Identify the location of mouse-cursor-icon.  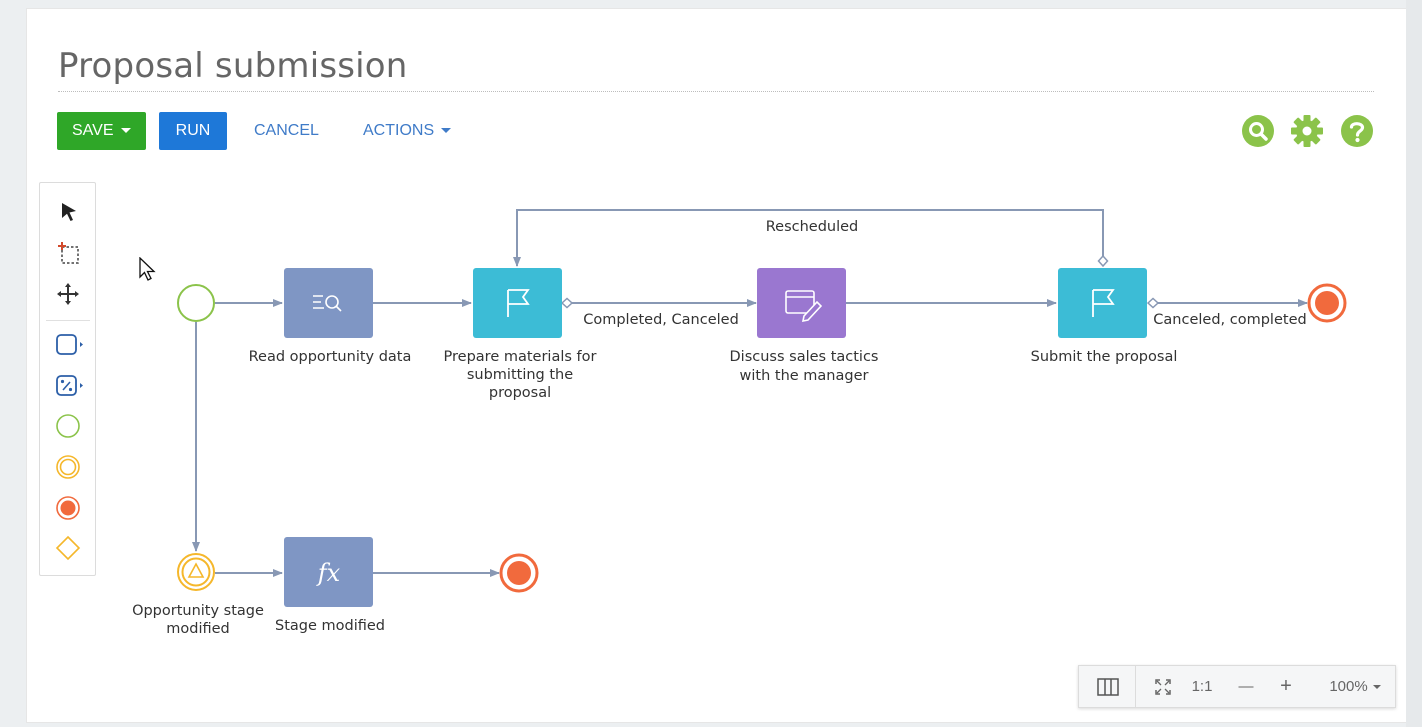
(147, 269).